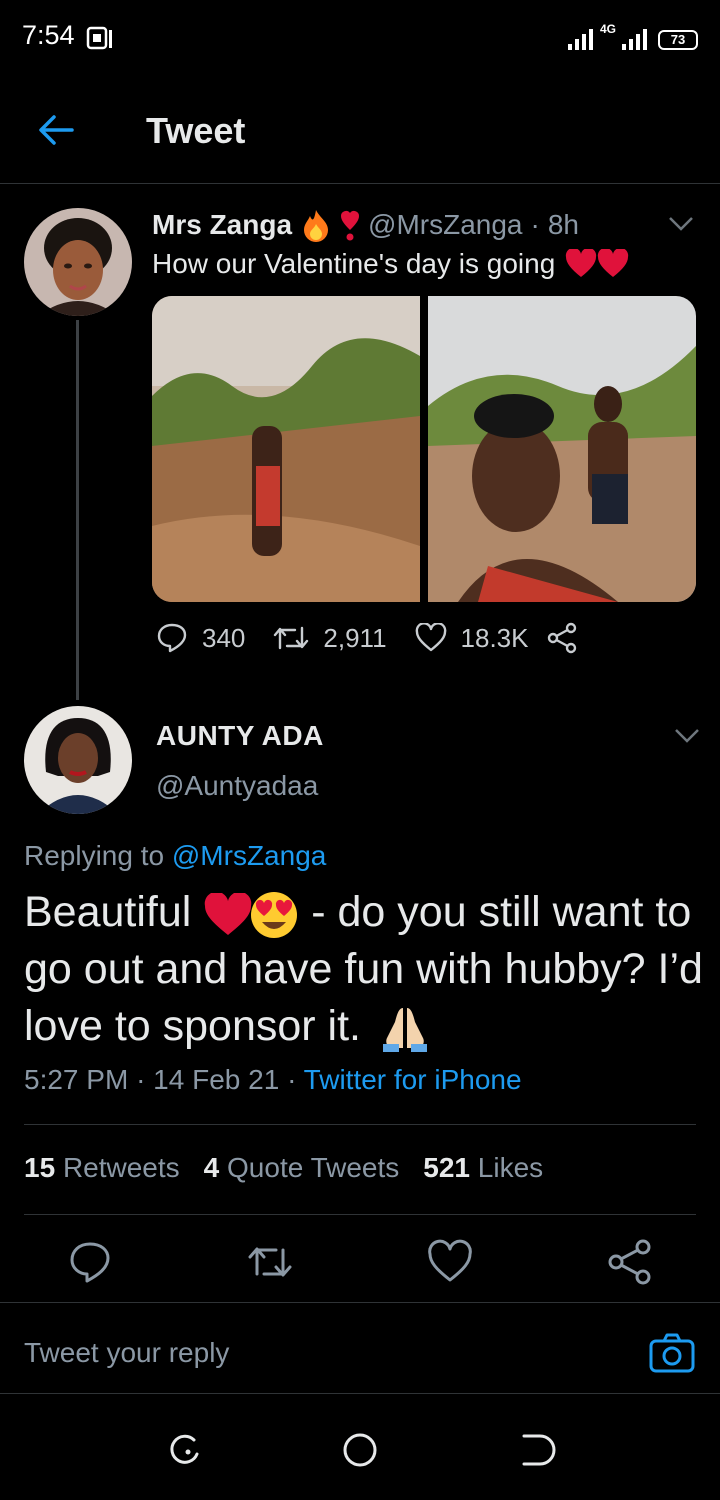  What do you see at coordinates (360, 1348) in the screenshot?
I see `reply-bar: Tweet your reply` at bounding box center [360, 1348].